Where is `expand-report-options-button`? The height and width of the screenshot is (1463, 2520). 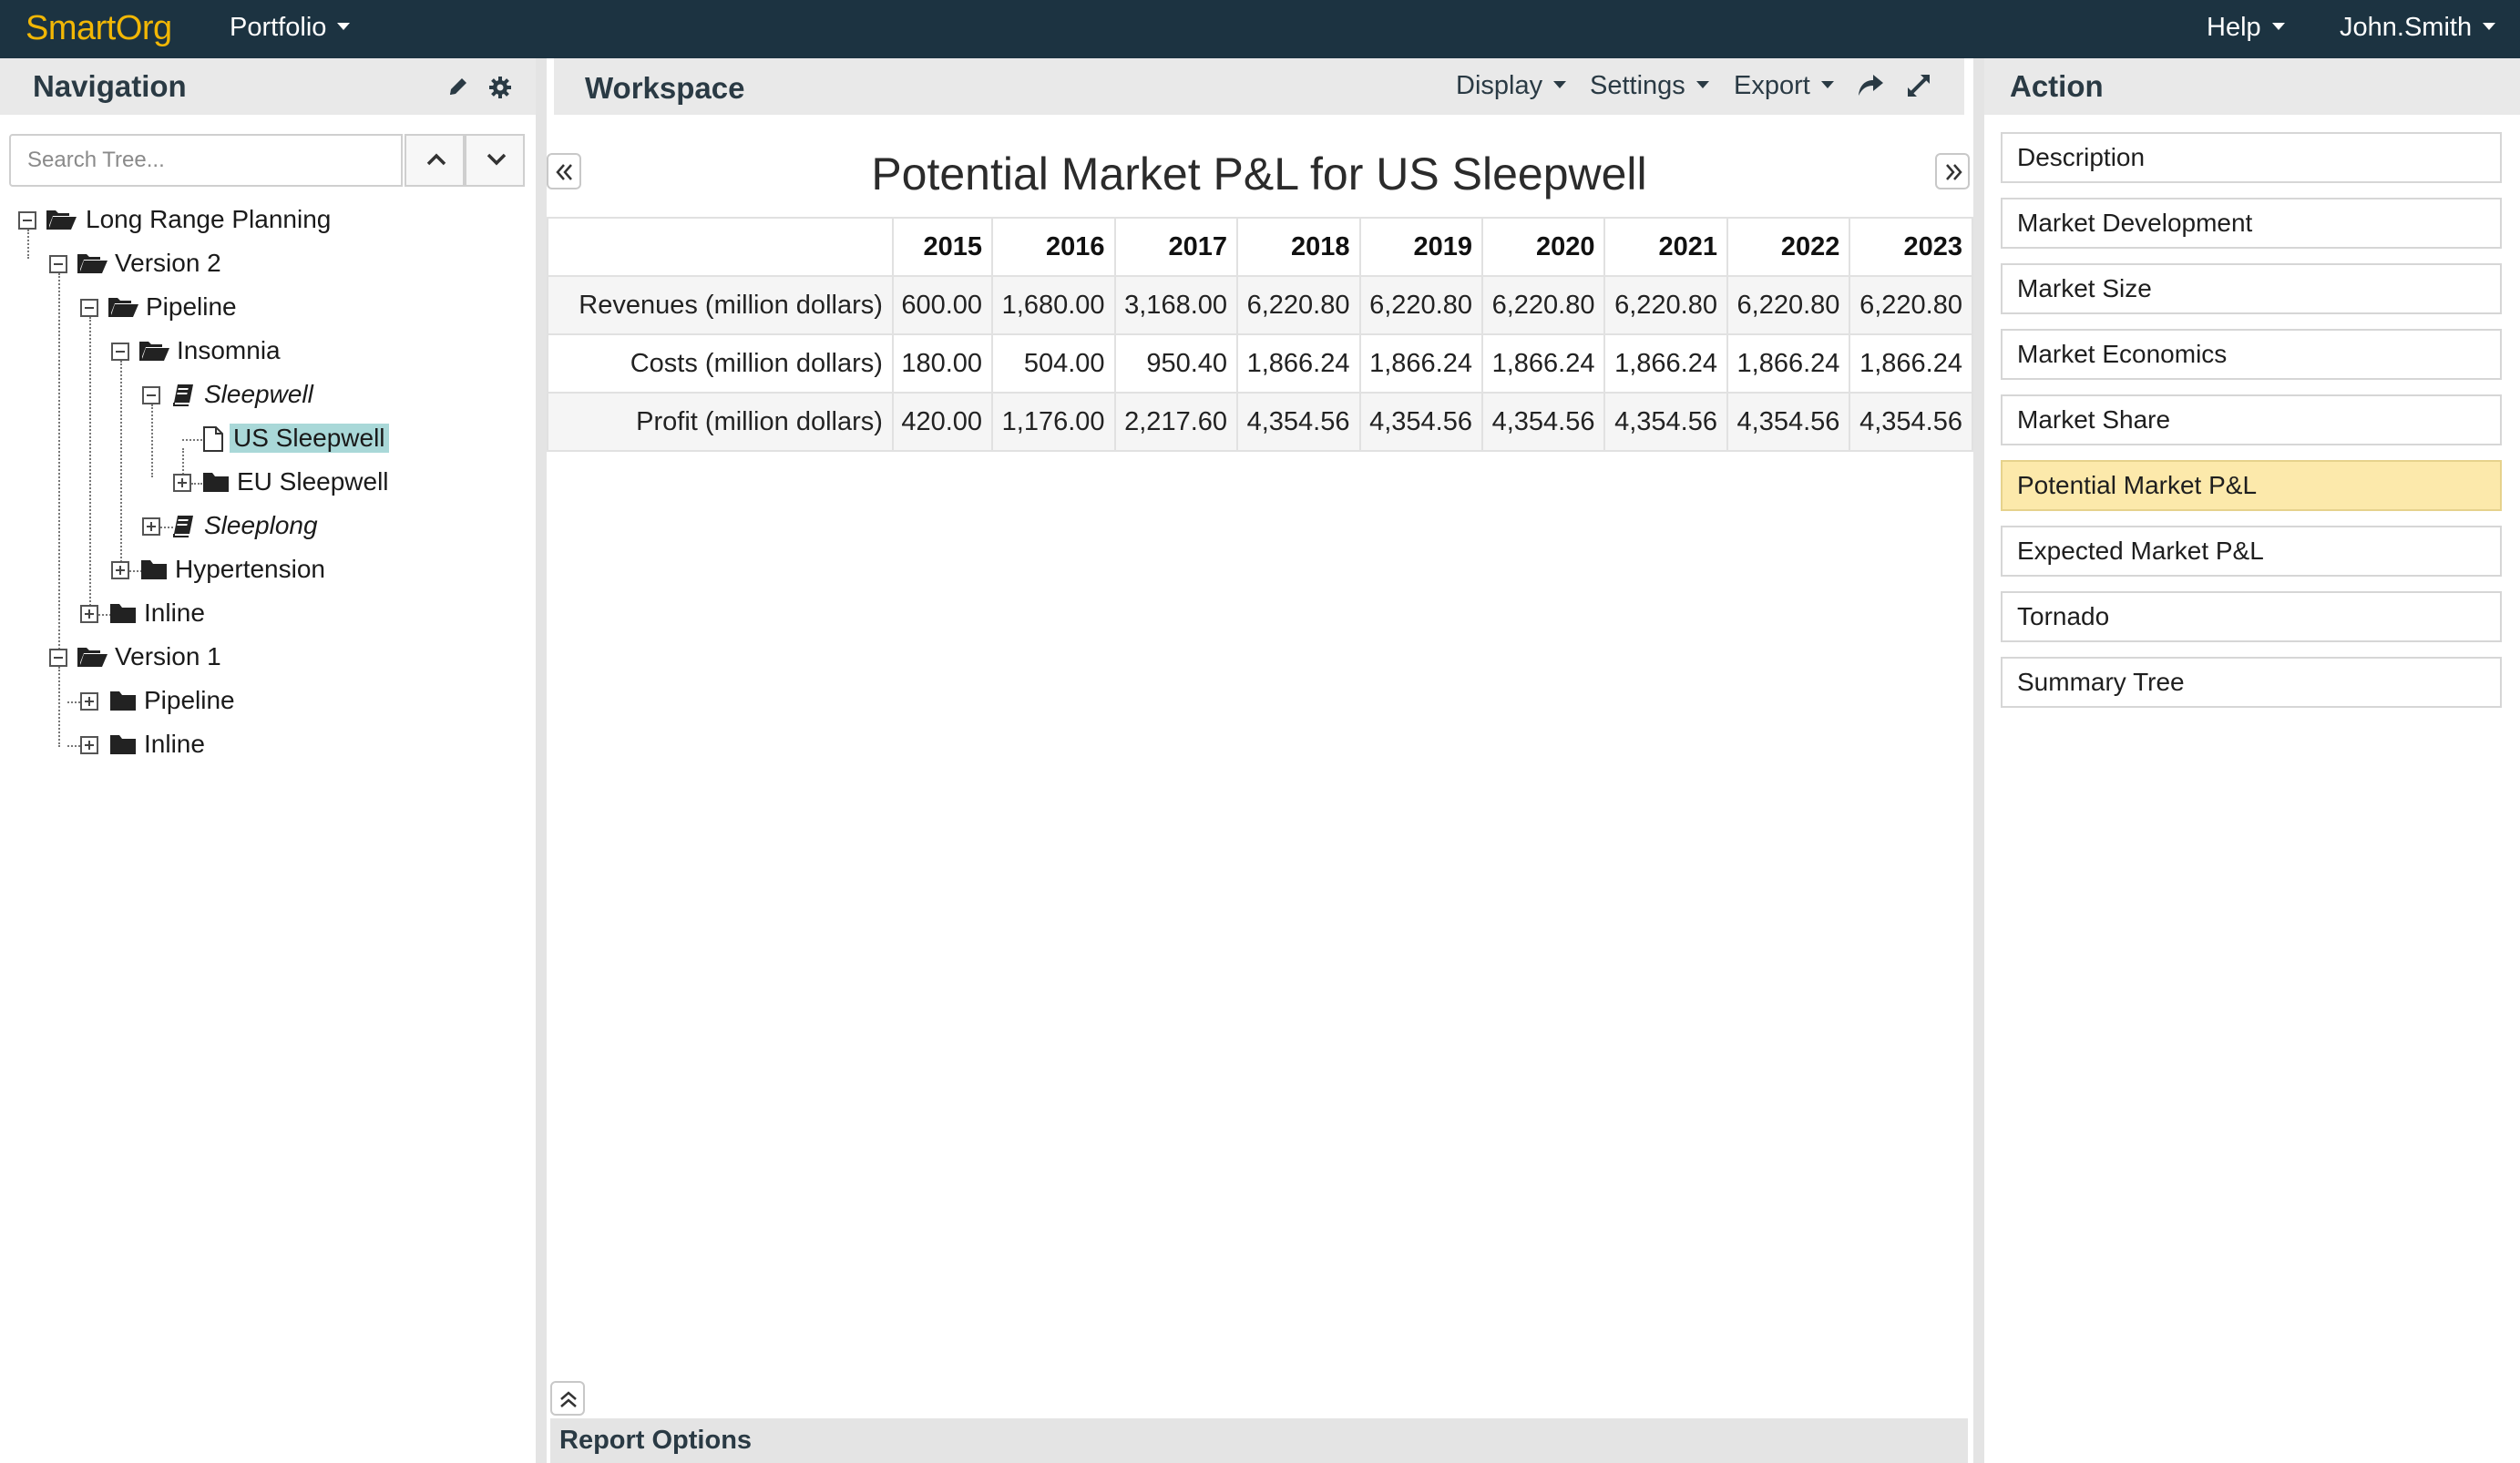
expand-report-options-button is located at coordinates (568, 1398).